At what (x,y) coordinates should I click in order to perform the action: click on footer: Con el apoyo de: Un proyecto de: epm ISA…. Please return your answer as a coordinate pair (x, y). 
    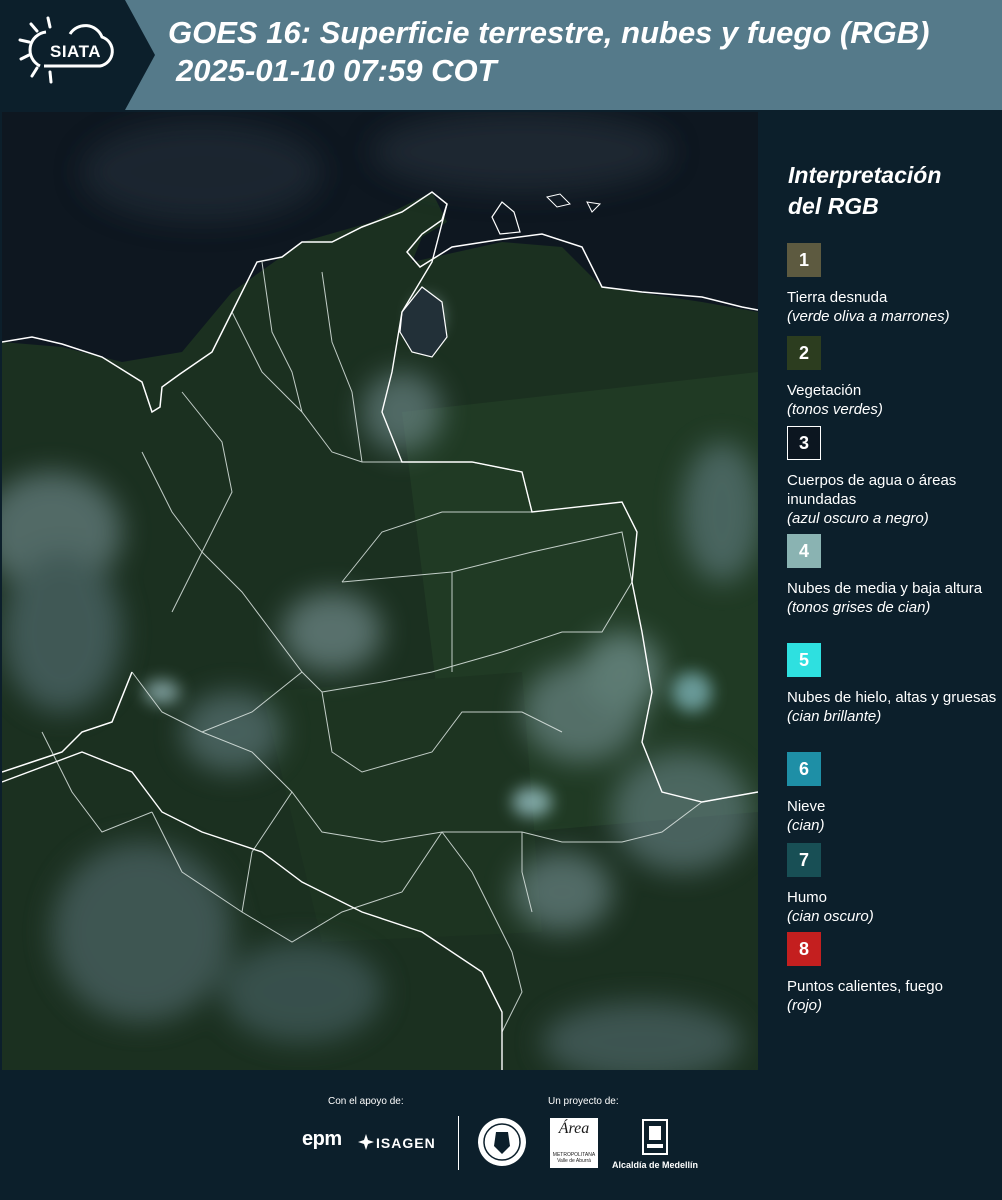
    Looking at the image, I should click on (501, 1135).